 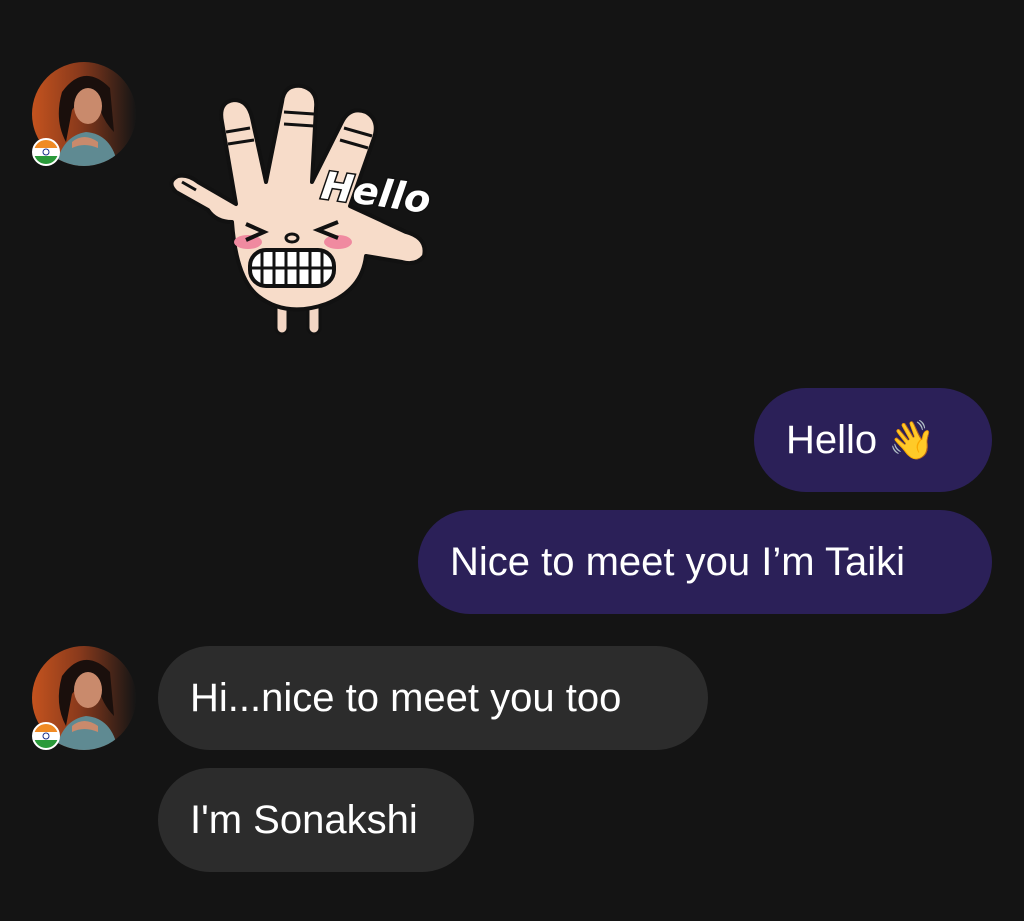 I want to click on message-text: Hello, so click(x=832, y=440).